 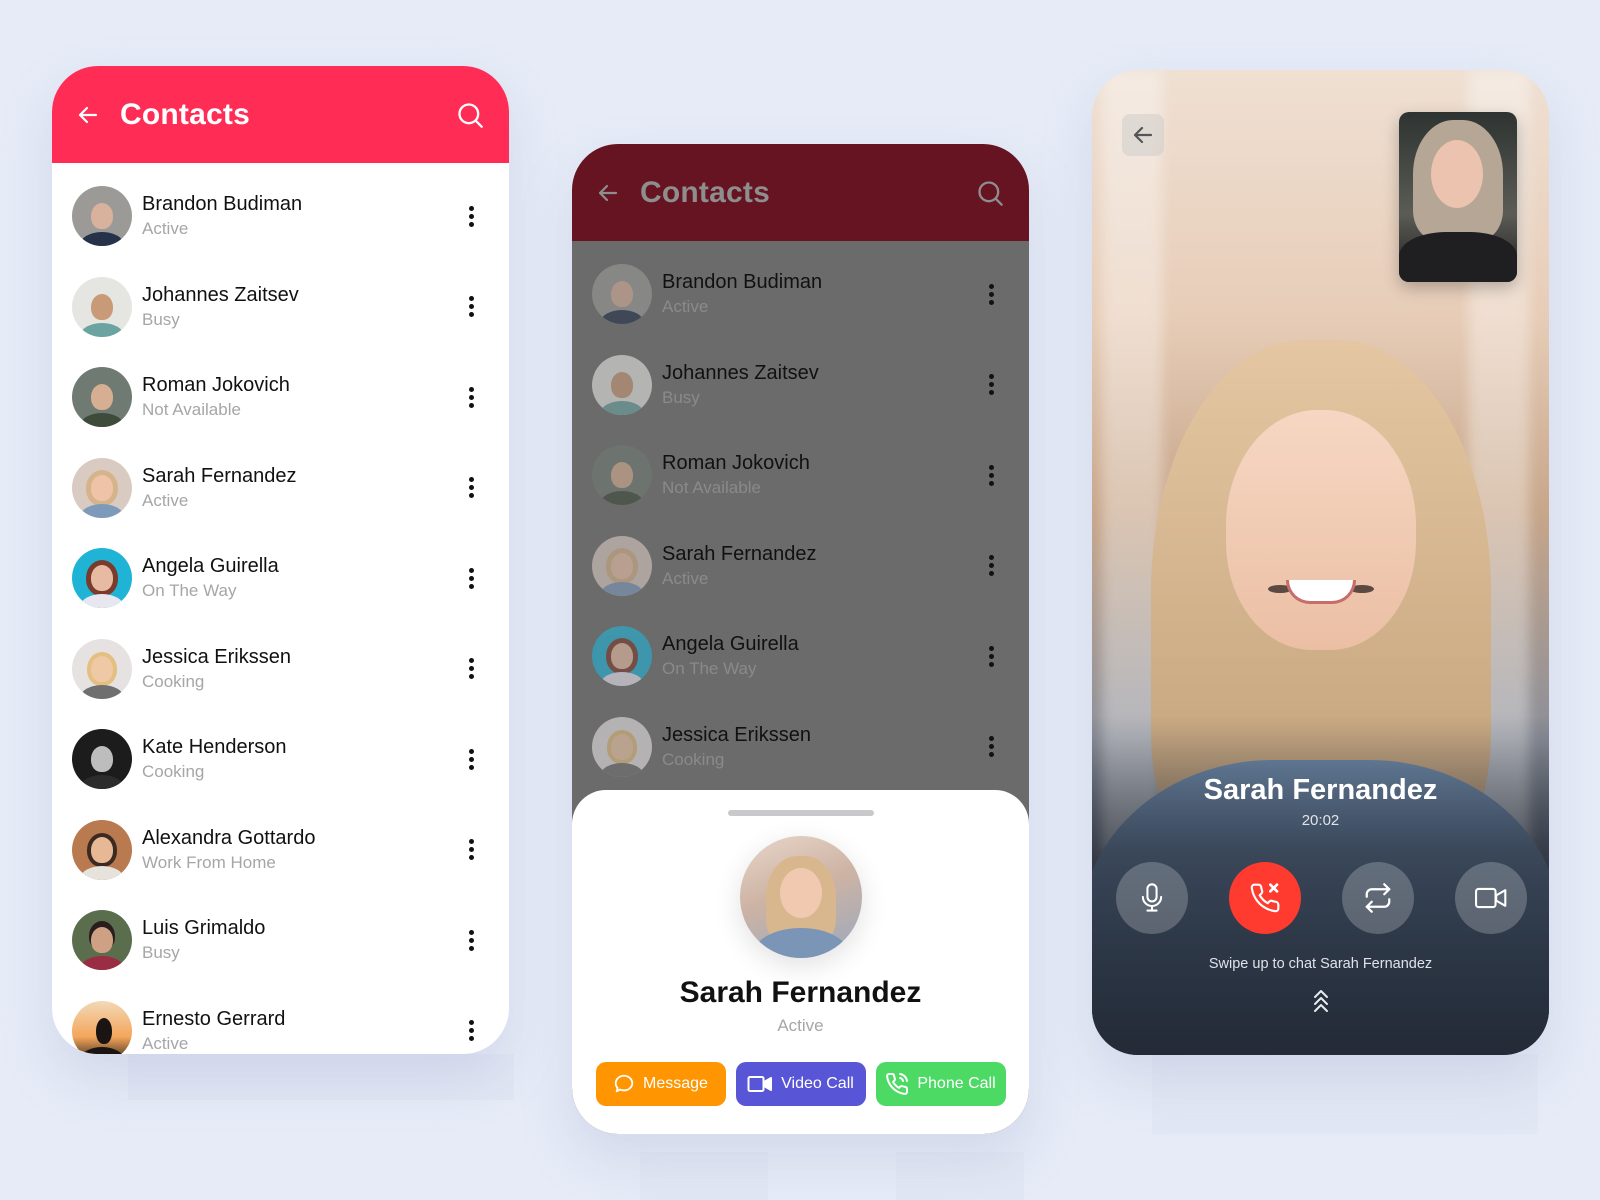 I want to click on call-controls, so click(x=1321, y=898).